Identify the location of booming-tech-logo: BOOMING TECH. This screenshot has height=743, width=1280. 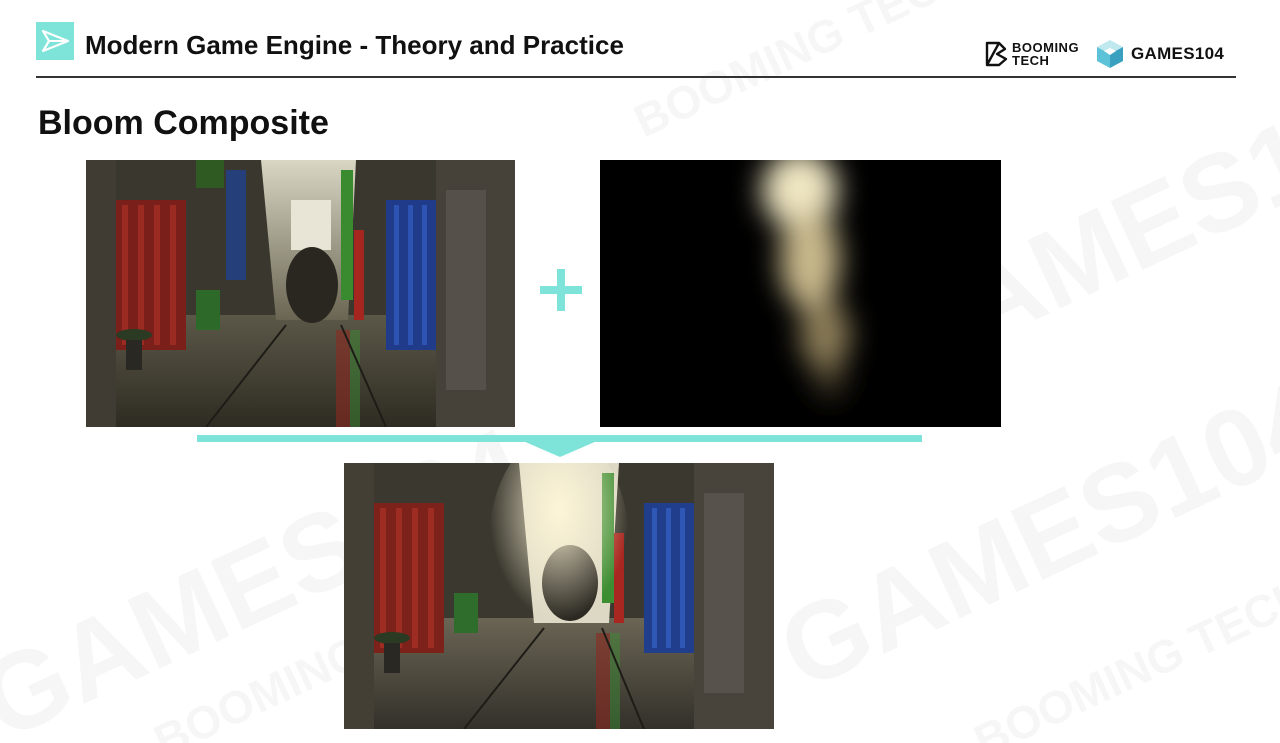
(1031, 54).